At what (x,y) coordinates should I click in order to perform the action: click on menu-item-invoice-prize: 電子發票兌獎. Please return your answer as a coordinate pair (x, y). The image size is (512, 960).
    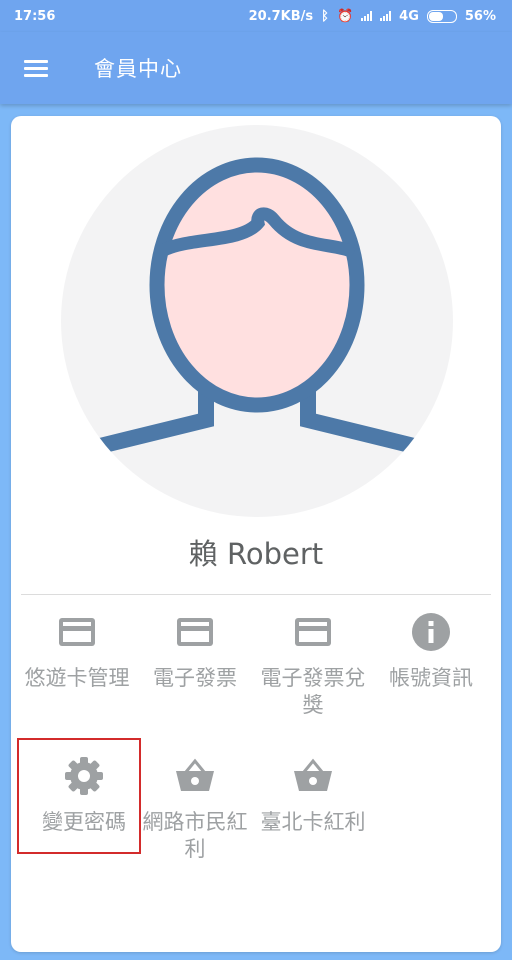
    Looking at the image, I should click on (313, 664).